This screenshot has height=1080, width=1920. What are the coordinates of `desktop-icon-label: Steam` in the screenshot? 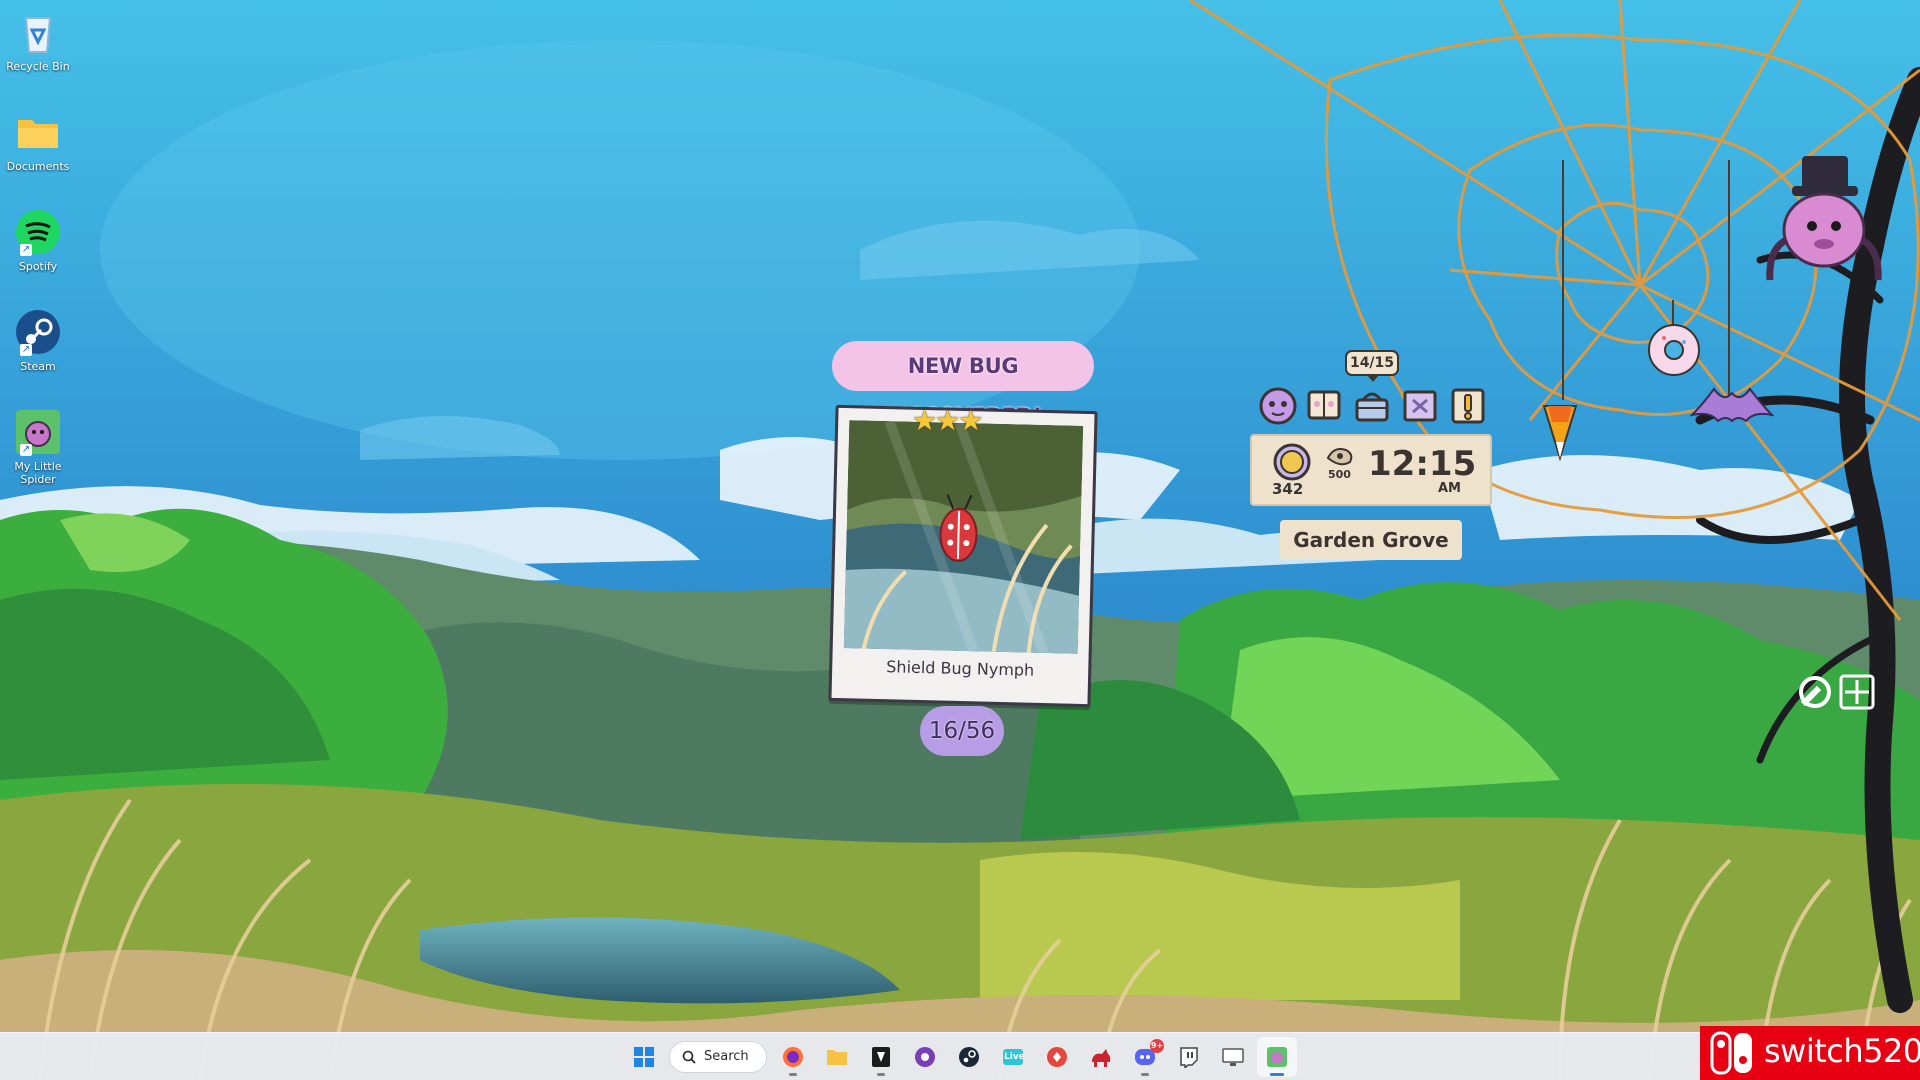 It's located at (38, 366).